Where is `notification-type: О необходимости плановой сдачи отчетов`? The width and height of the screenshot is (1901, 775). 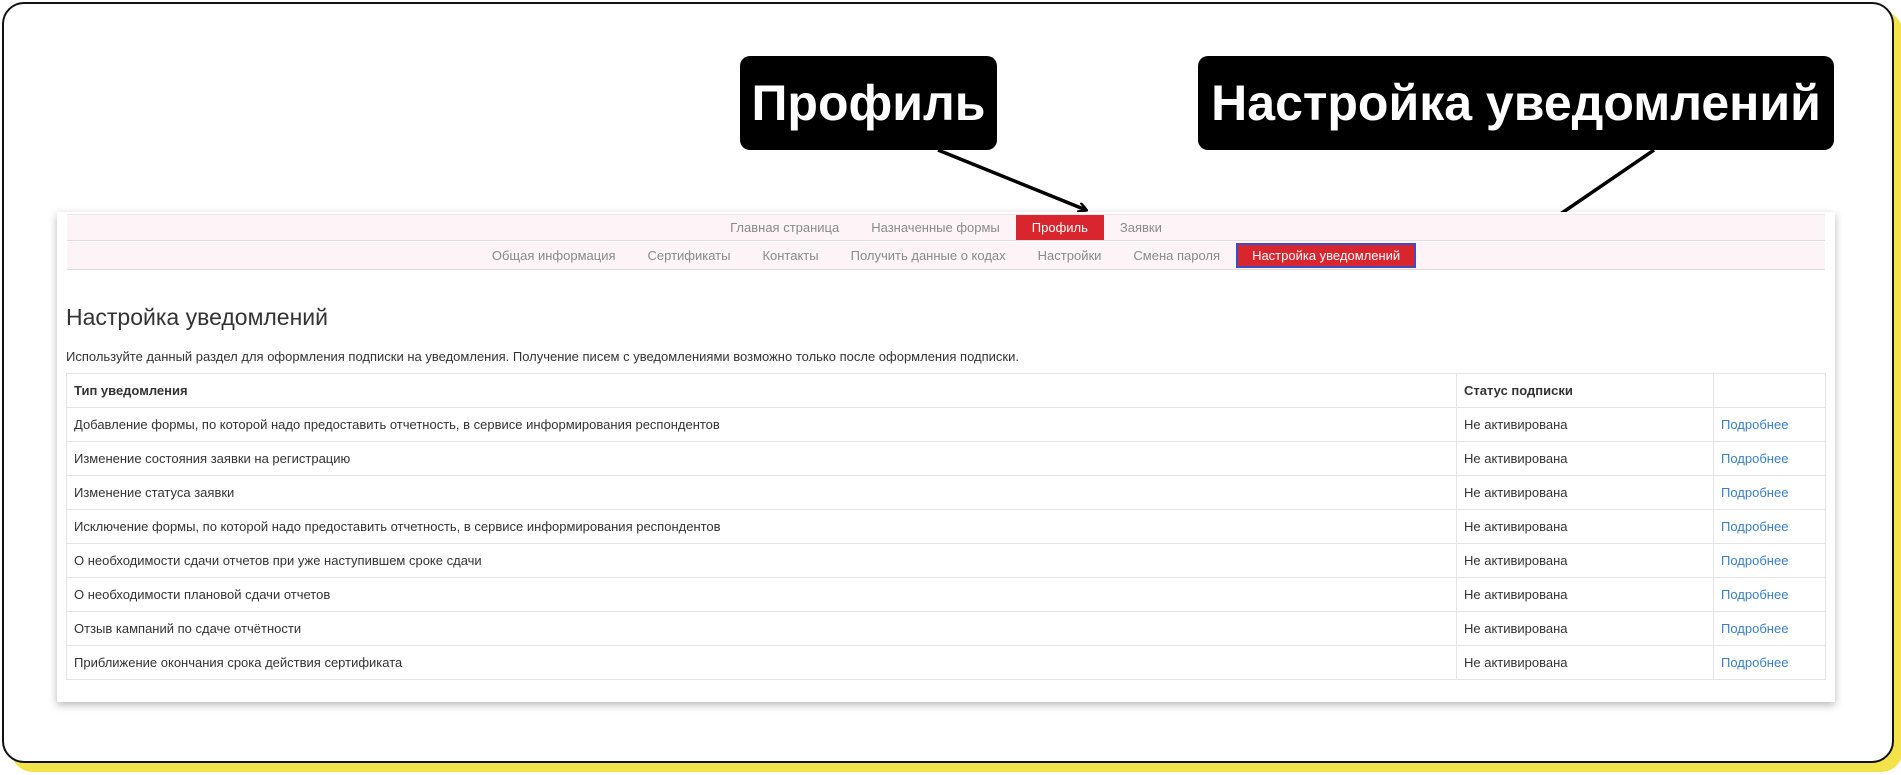 notification-type: О необходимости плановой сдачи отчетов is located at coordinates (761, 594).